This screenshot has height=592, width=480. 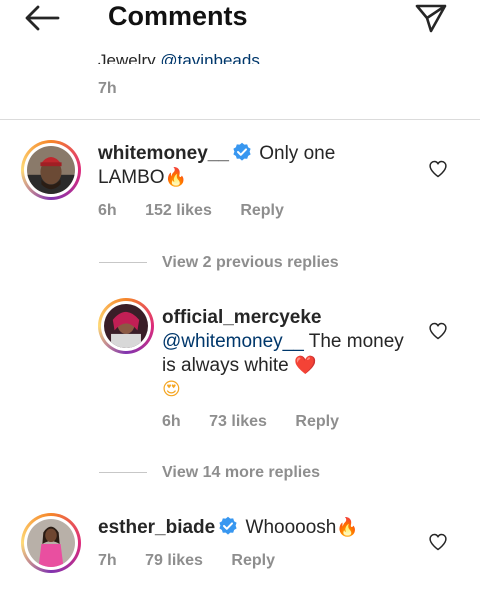 I want to click on view-more-replies-button: View 14 more replies, so click(x=241, y=473).